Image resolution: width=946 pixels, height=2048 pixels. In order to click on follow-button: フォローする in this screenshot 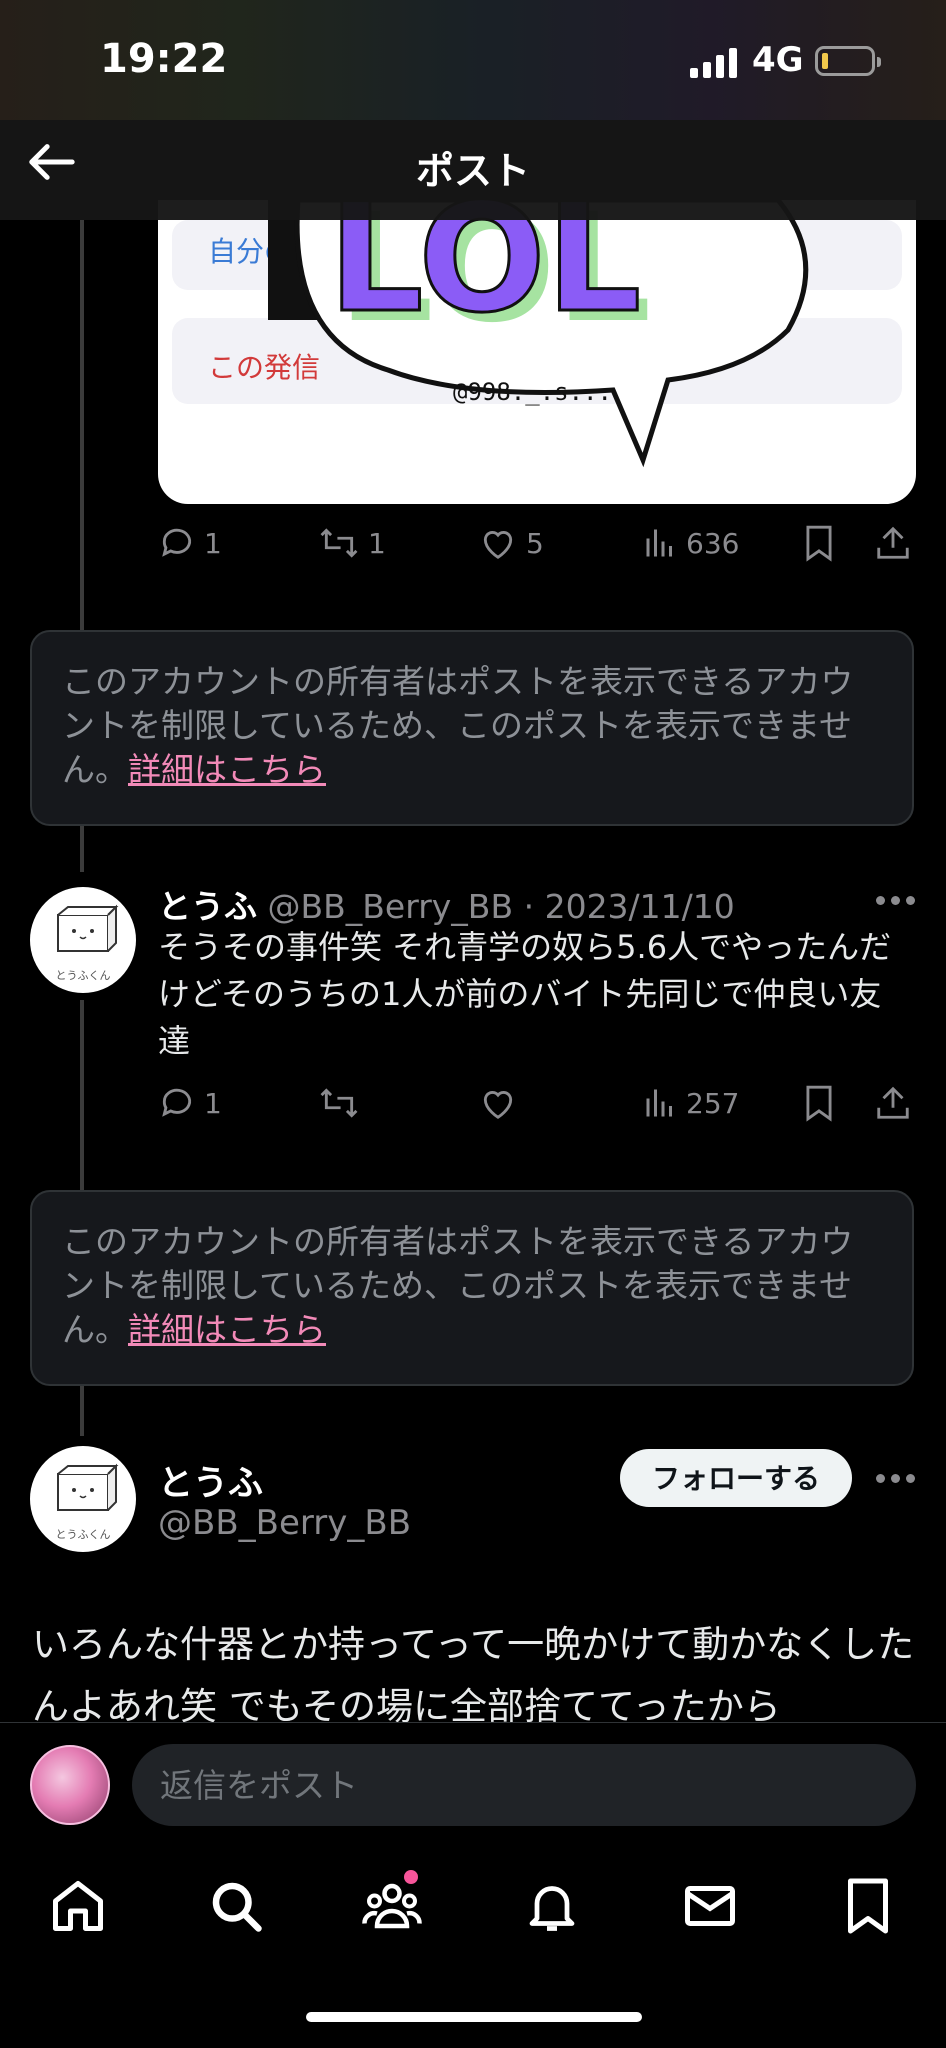, I will do `click(736, 1478)`.